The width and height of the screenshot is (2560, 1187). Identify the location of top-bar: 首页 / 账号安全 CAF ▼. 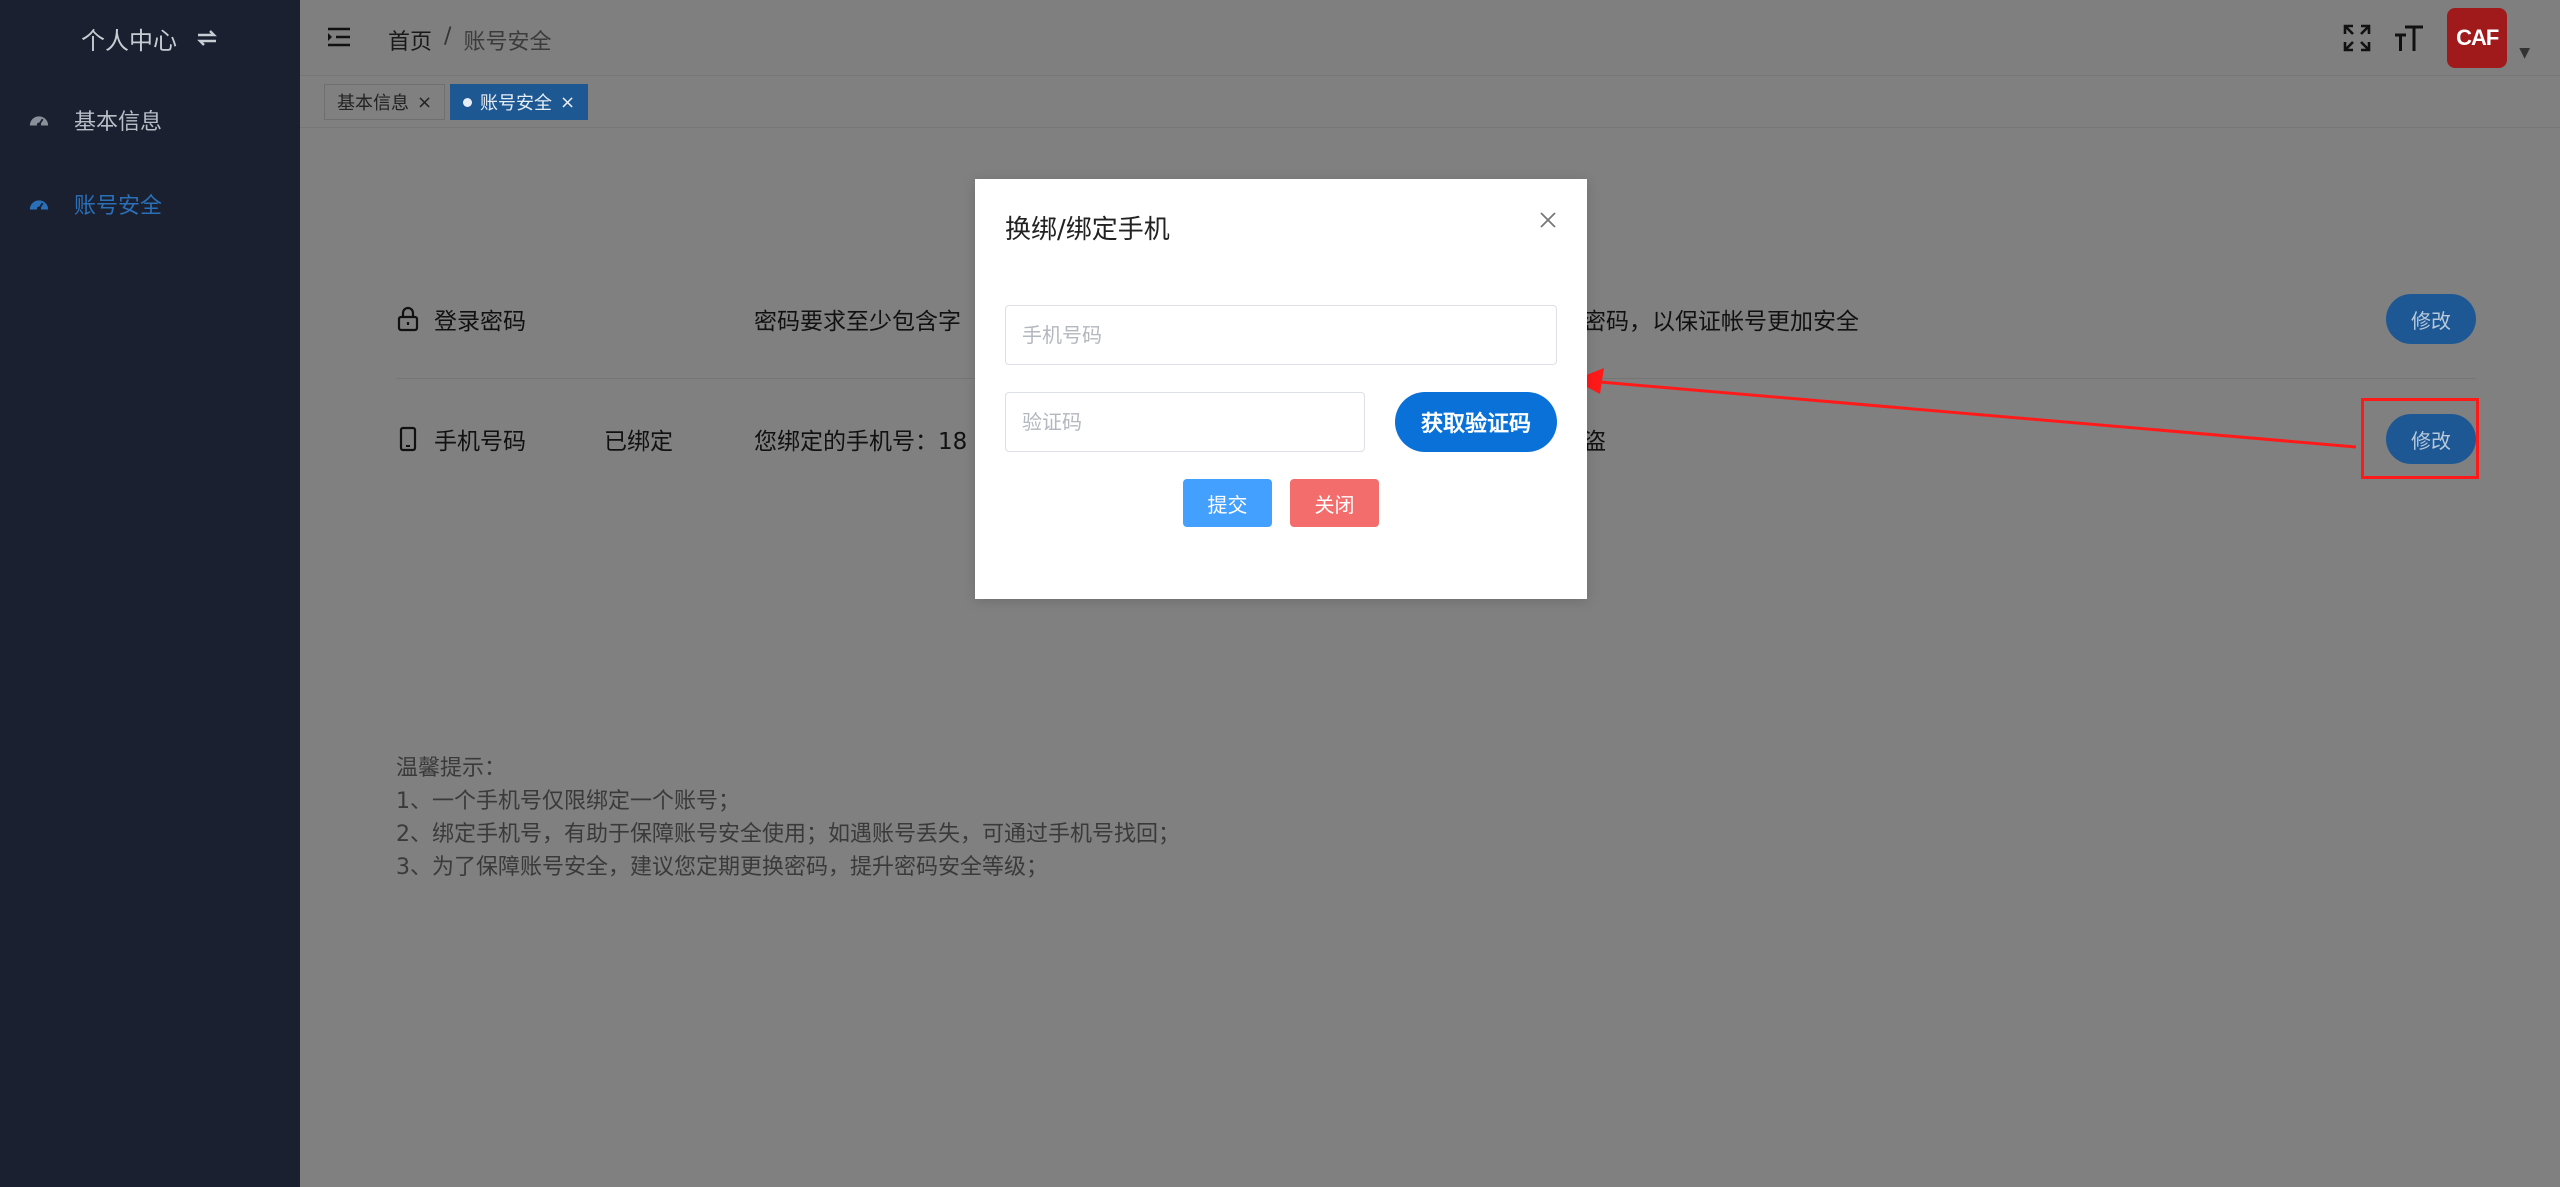
(1430, 38).